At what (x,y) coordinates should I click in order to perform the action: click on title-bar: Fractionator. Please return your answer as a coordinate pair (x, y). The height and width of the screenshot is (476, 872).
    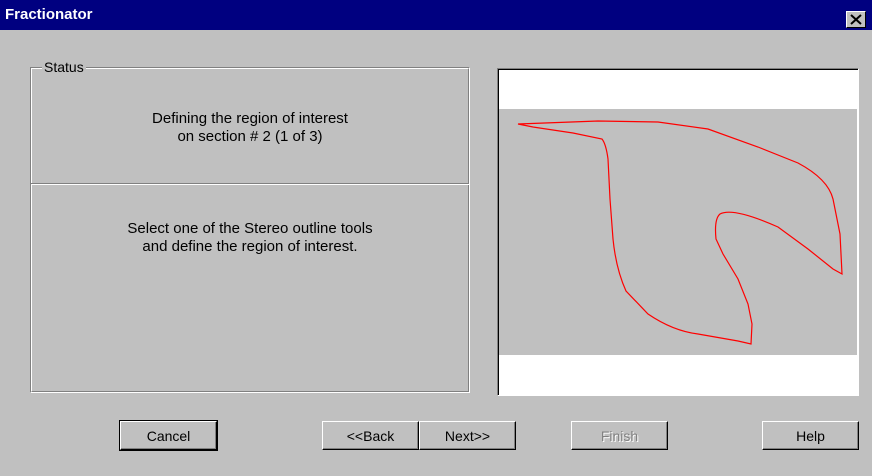
    Looking at the image, I should click on (436, 15).